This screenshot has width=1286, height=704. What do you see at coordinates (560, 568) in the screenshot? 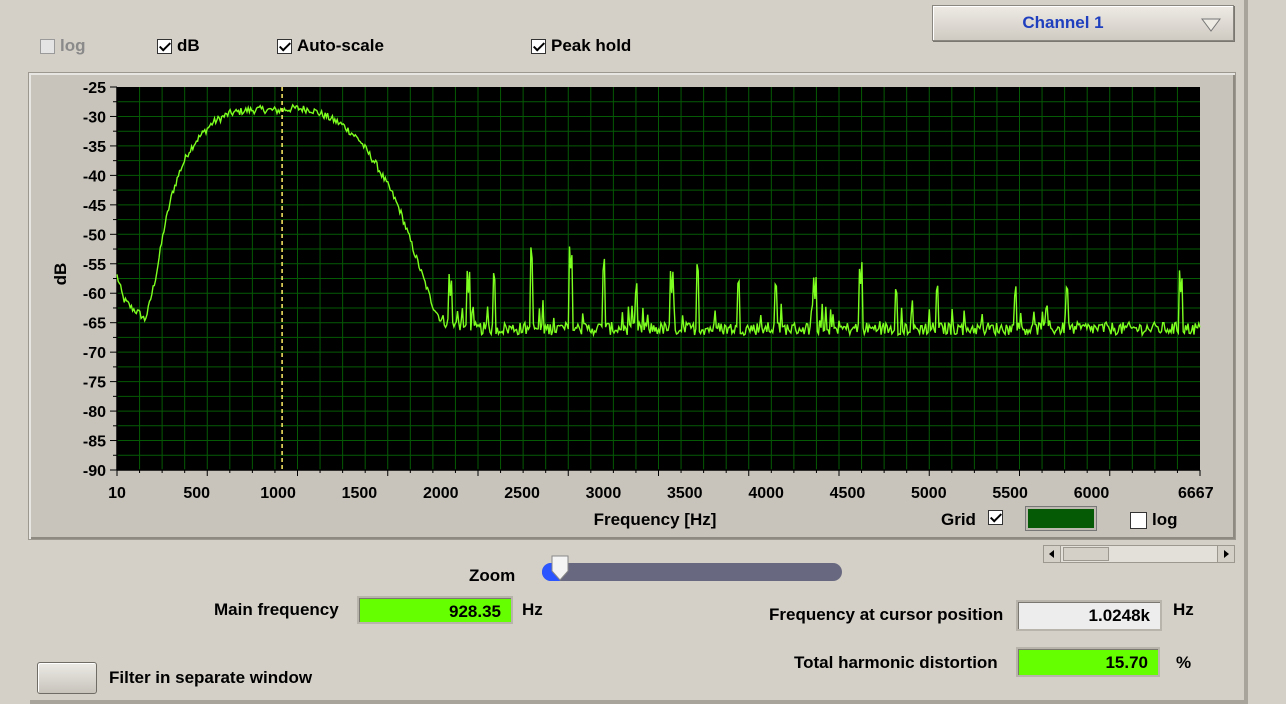
I see `zoom-slider-thumb` at bounding box center [560, 568].